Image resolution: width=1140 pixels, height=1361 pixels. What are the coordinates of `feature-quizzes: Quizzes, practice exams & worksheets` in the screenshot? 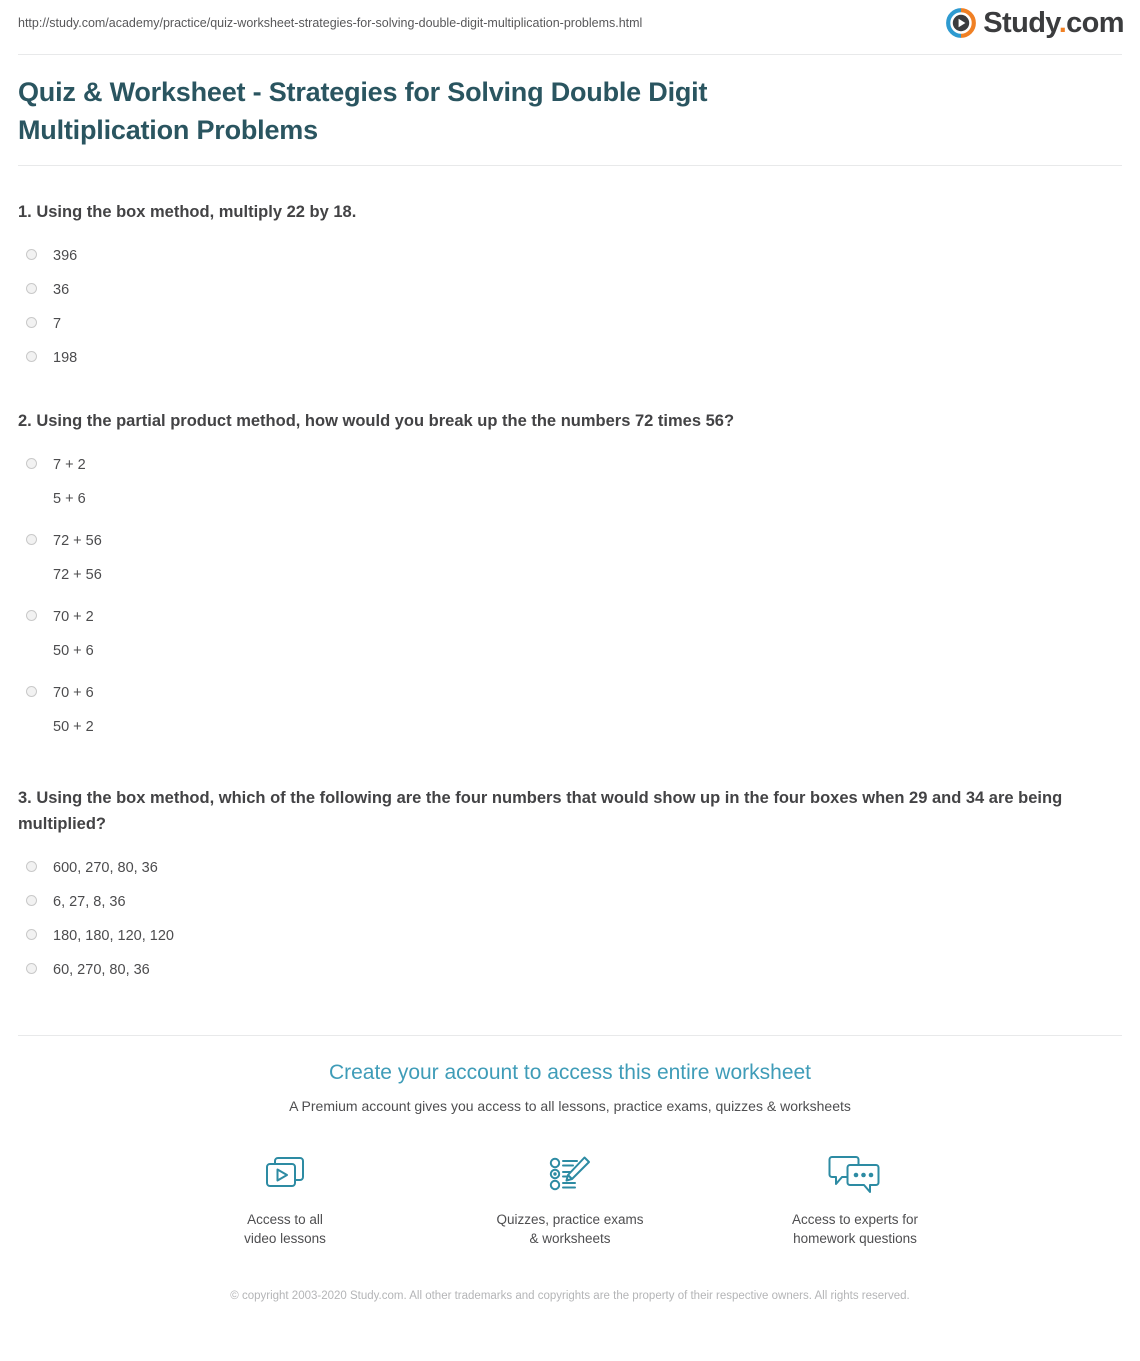 It's located at (570, 1198).